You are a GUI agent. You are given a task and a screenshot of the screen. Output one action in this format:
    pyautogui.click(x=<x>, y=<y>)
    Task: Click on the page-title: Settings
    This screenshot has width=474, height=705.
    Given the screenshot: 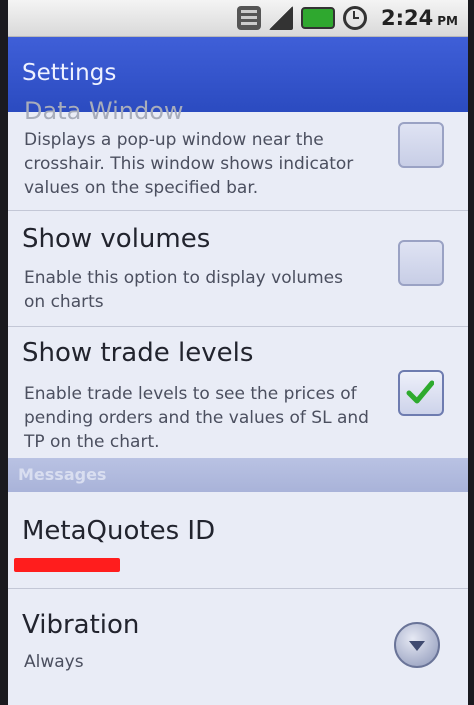 What is the action you would take?
    pyautogui.click(x=69, y=73)
    